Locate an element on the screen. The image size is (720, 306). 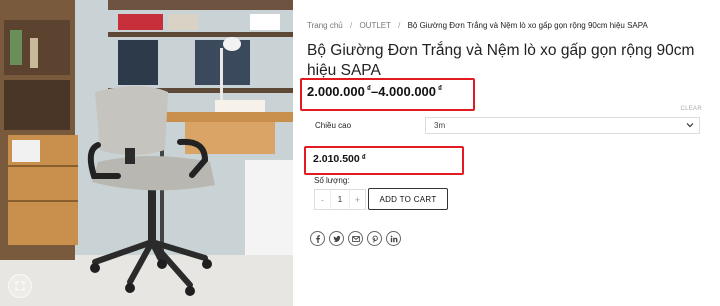
share-icons is located at coordinates (355, 238).